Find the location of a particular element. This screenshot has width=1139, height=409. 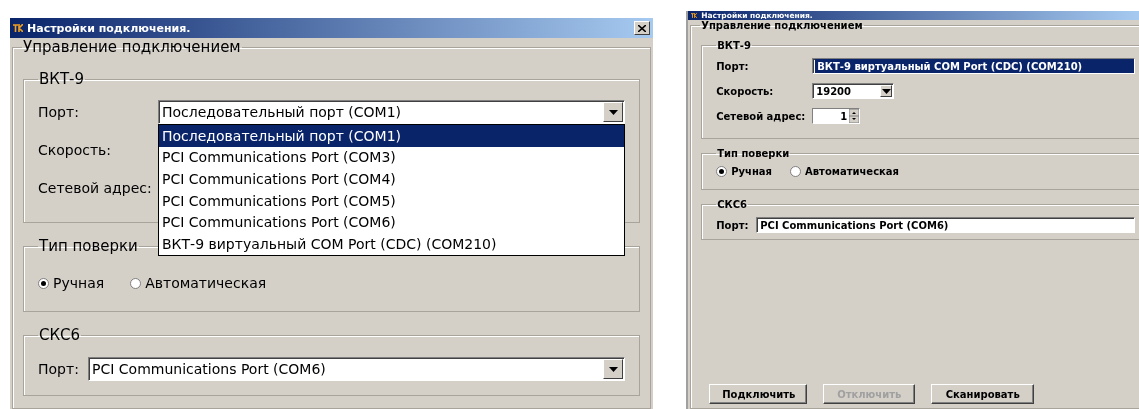

dialog-button: Сканировать is located at coordinates (983, 394).